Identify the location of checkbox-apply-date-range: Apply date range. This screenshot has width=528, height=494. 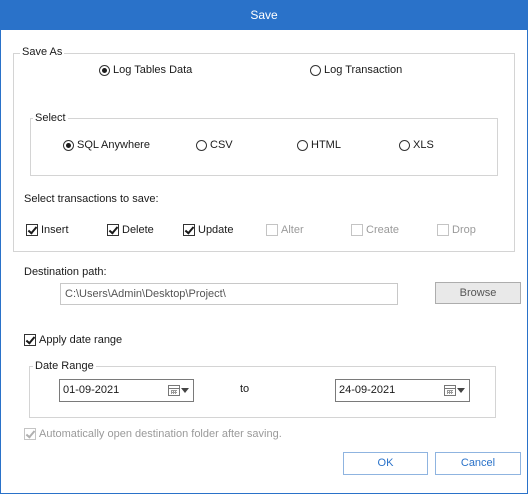
(73, 340).